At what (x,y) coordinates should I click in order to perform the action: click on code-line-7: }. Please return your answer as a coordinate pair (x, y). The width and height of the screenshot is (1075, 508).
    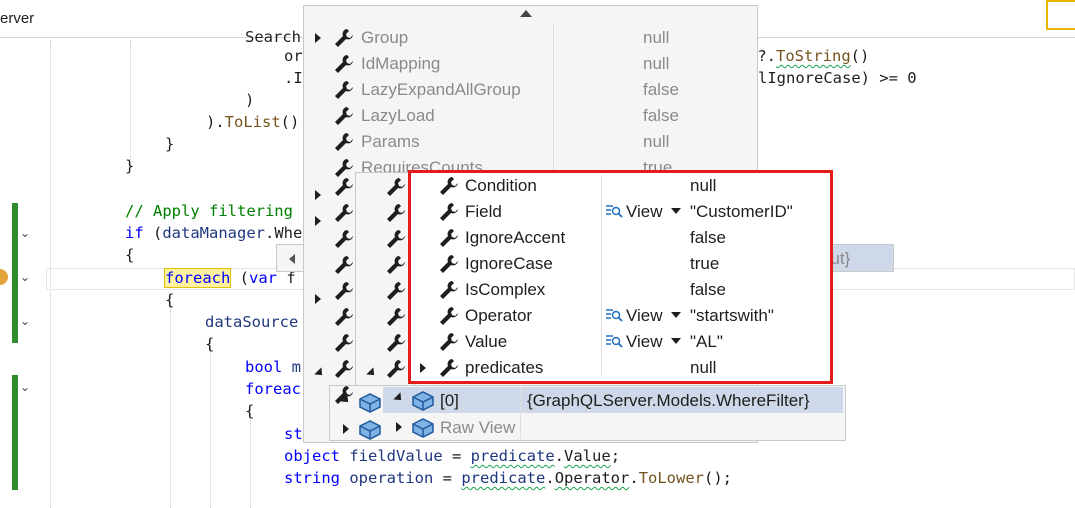
    Looking at the image, I should click on (130, 166).